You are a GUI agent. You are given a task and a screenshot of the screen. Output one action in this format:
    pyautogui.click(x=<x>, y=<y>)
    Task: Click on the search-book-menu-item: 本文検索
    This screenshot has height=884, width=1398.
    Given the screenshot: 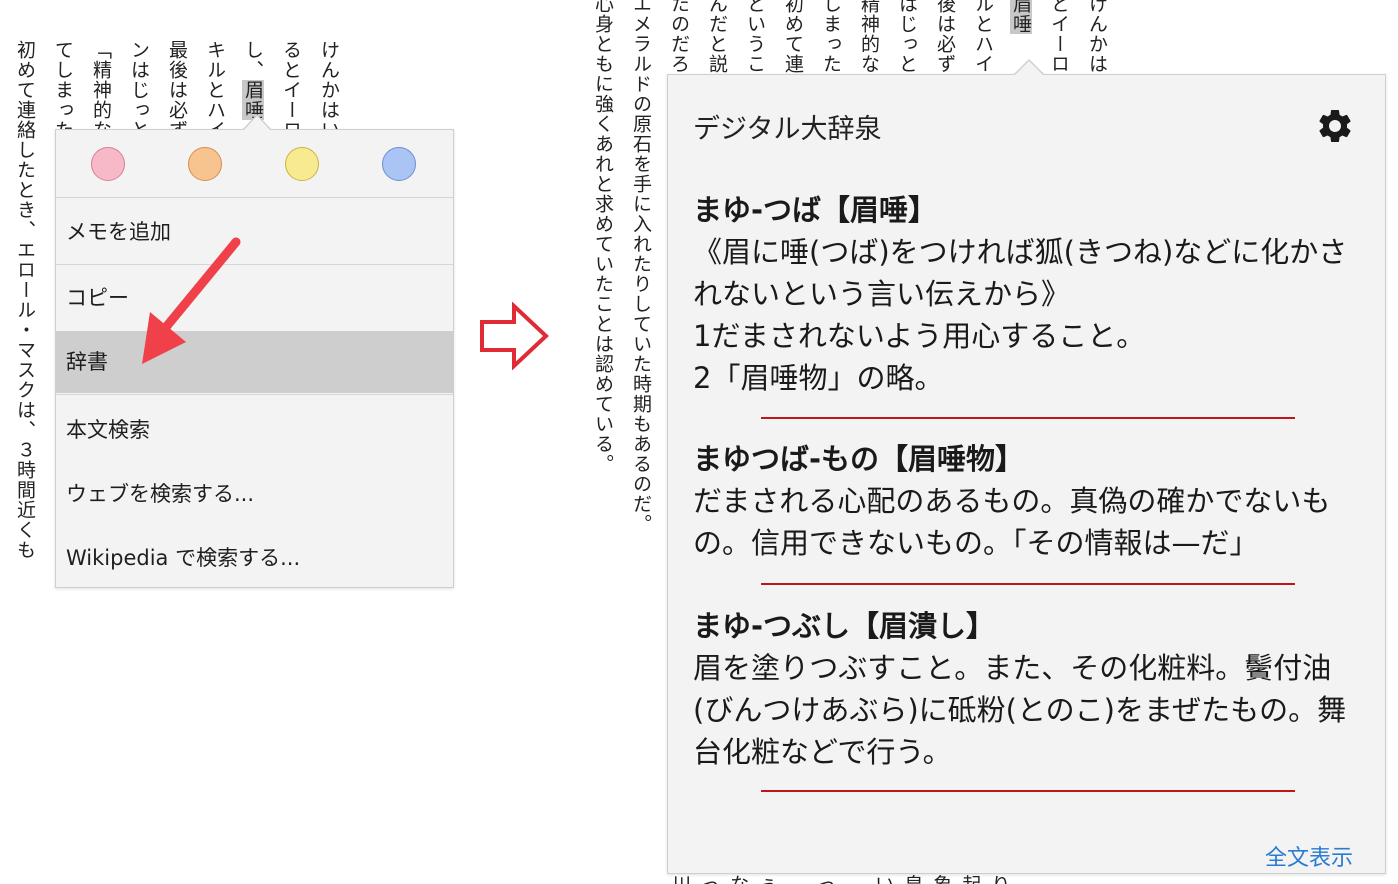 What is the action you would take?
    pyautogui.click(x=254, y=430)
    